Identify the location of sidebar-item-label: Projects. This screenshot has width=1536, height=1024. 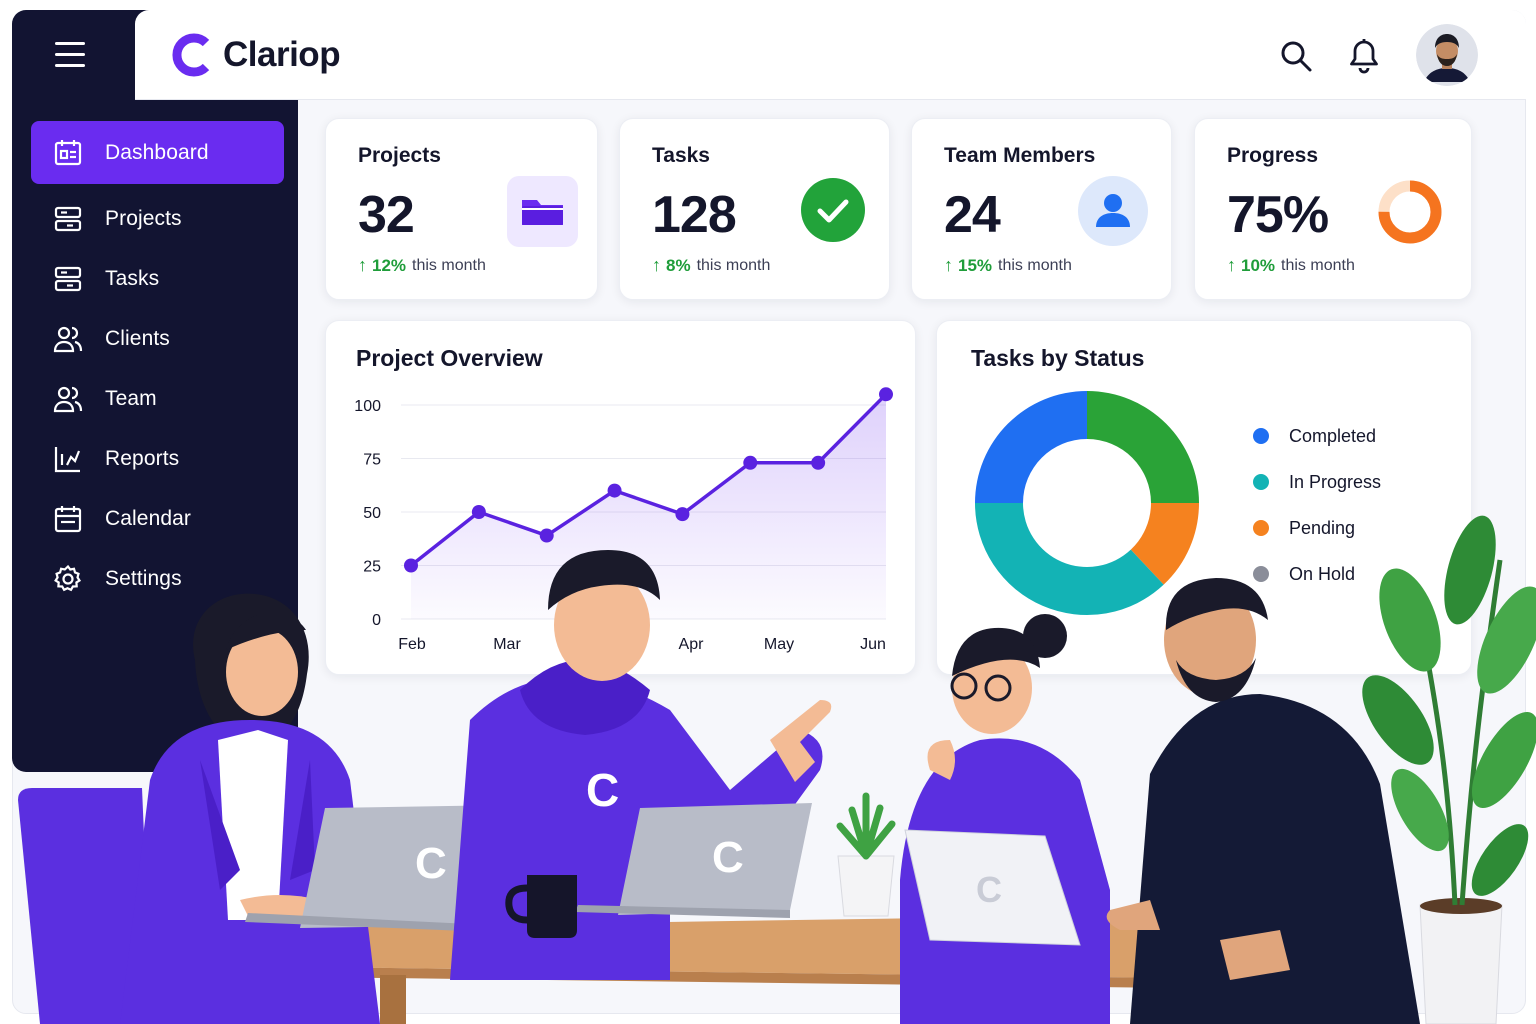
(143, 218).